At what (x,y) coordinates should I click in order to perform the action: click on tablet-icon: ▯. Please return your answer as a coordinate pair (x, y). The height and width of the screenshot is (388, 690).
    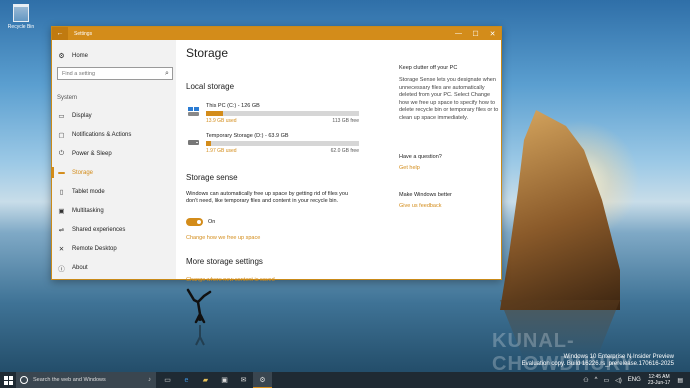
    Looking at the image, I should click on (61, 192).